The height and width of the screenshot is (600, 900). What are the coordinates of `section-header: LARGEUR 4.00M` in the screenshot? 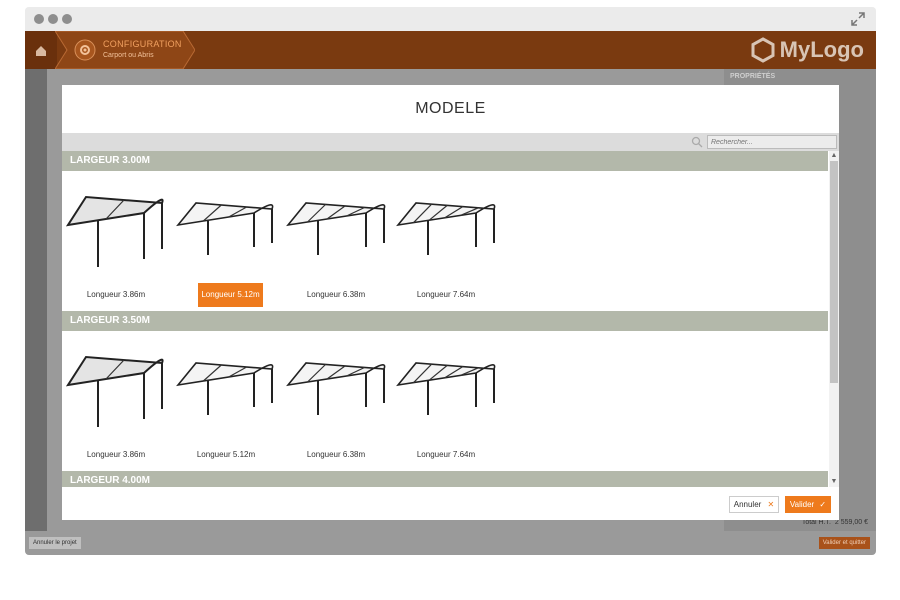 It's located at (445, 479).